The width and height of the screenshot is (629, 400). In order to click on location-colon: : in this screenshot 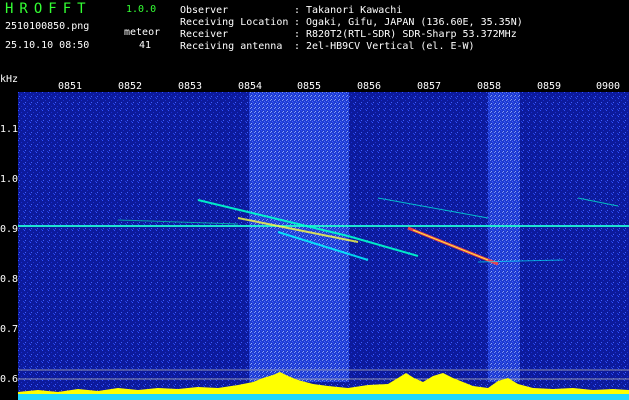, I will do `click(297, 22)`.